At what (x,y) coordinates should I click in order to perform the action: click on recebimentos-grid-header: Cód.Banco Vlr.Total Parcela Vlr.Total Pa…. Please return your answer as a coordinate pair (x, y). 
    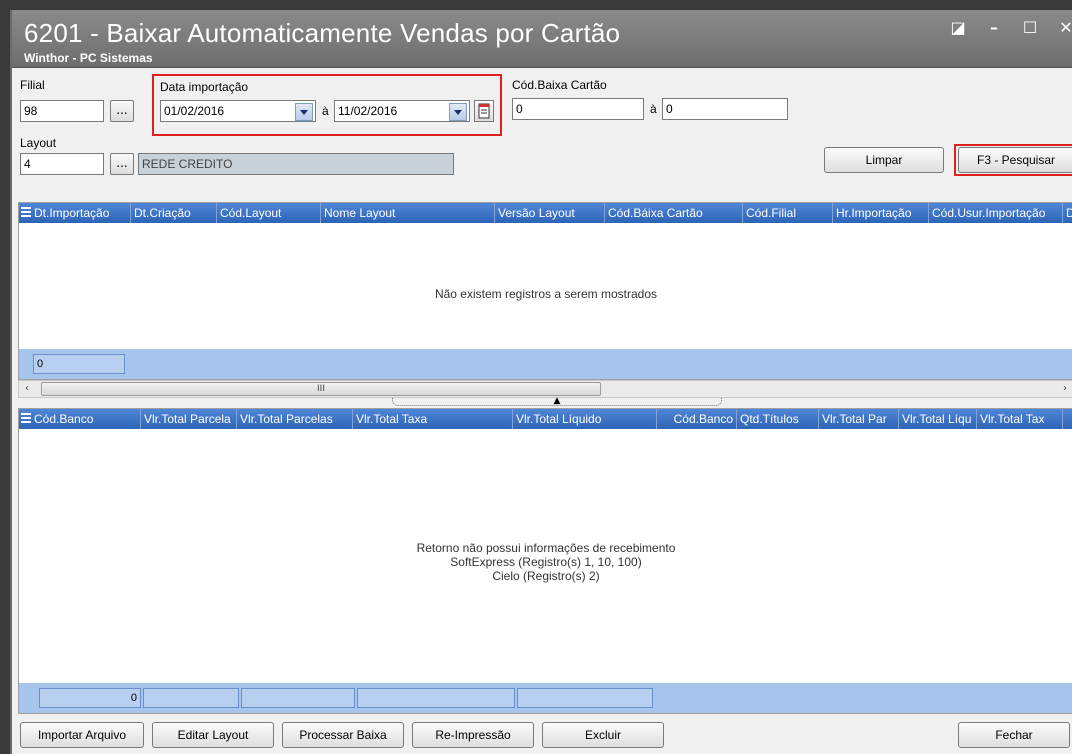
    Looking at the image, I should click on (545, 419).